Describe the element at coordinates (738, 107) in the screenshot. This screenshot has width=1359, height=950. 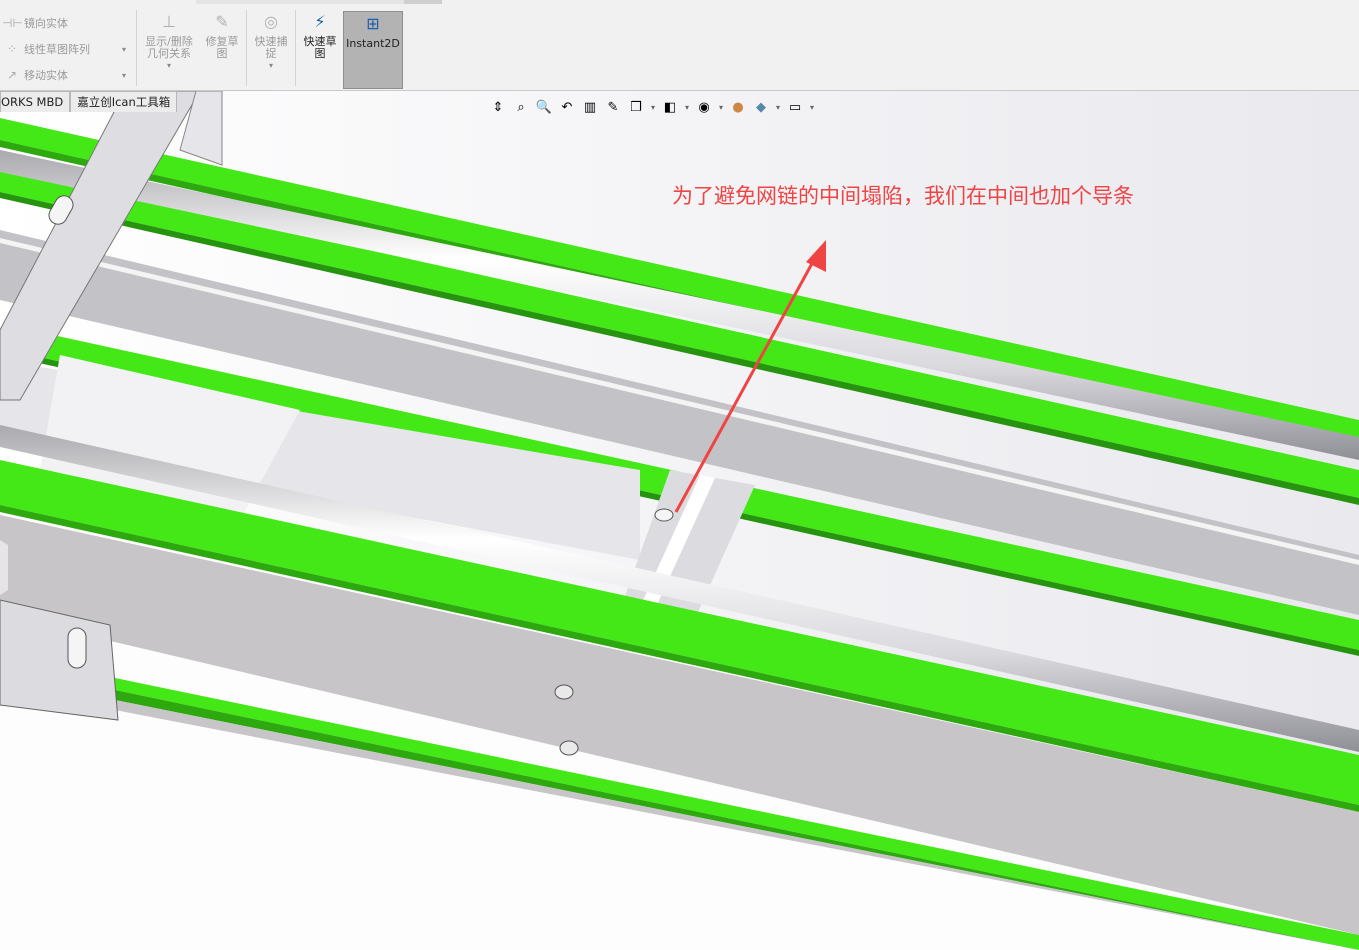
I see `edit-appearance-icon: ●` at that location.